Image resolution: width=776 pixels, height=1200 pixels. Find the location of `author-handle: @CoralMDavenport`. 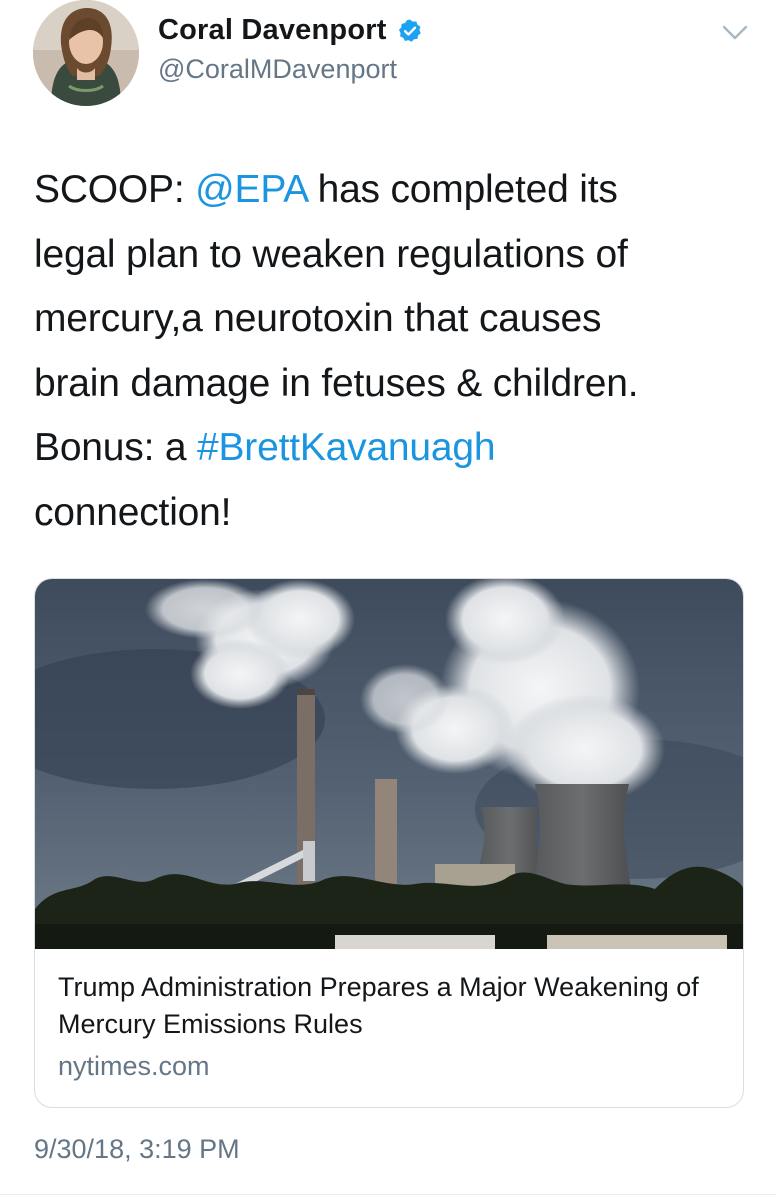

author-handle: @CoralMDavenport is located at coordinates (277, 69).